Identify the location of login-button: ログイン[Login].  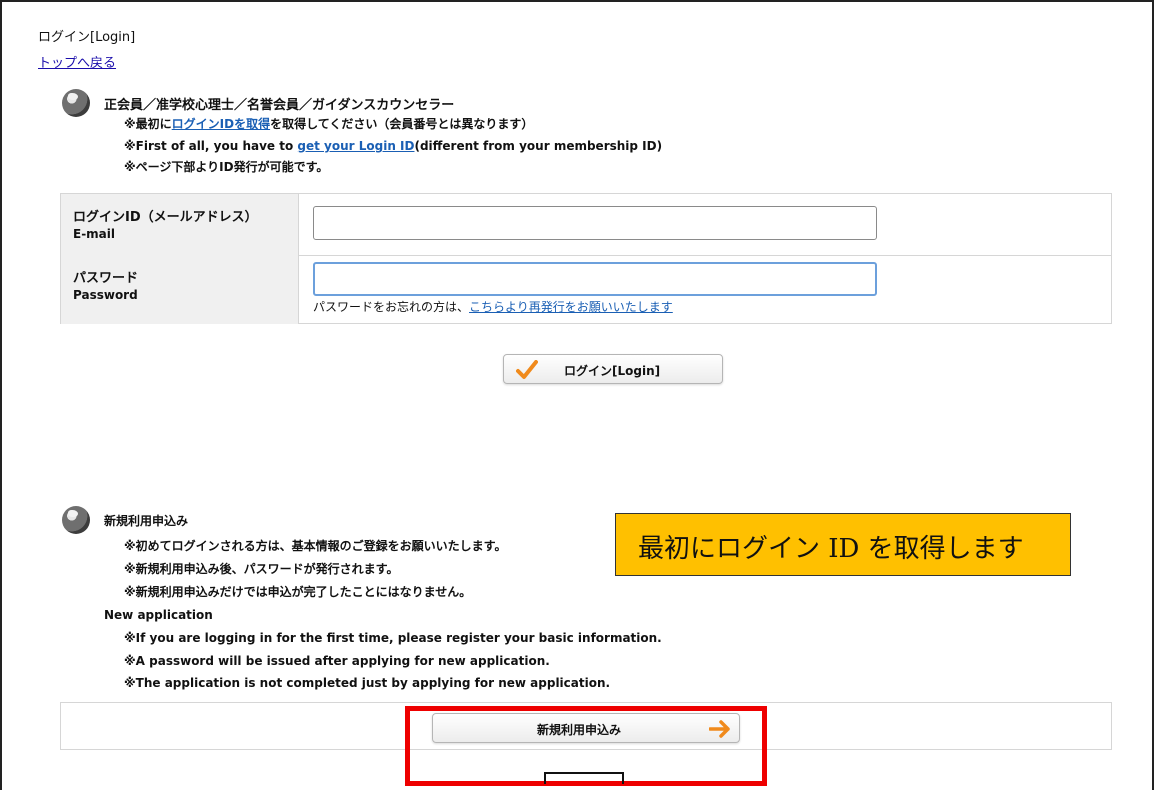
(613, 369).